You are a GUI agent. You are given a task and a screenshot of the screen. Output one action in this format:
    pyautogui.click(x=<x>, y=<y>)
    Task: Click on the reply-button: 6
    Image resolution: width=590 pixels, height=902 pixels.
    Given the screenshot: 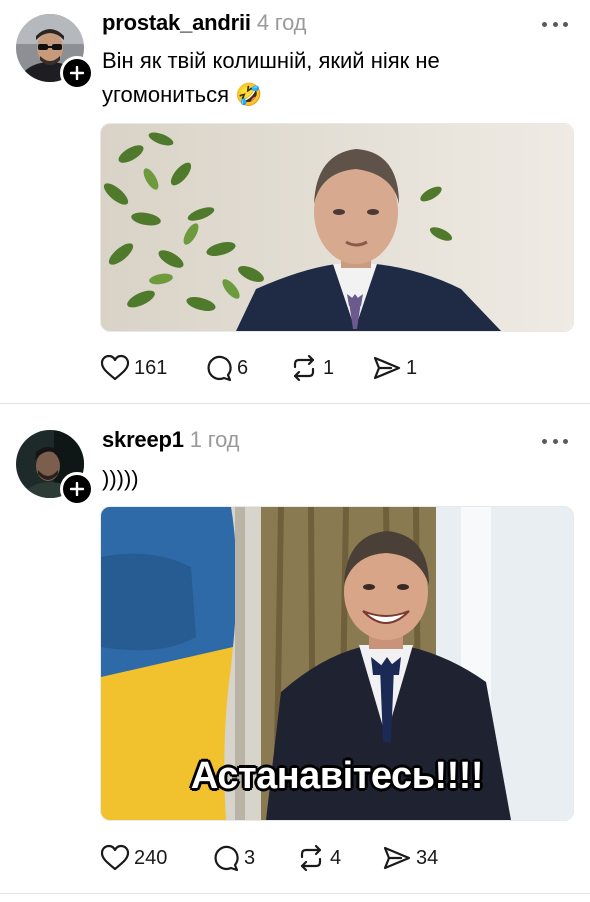 What is the action you would take?
    pyautogui.click(x=226, y=368)
    